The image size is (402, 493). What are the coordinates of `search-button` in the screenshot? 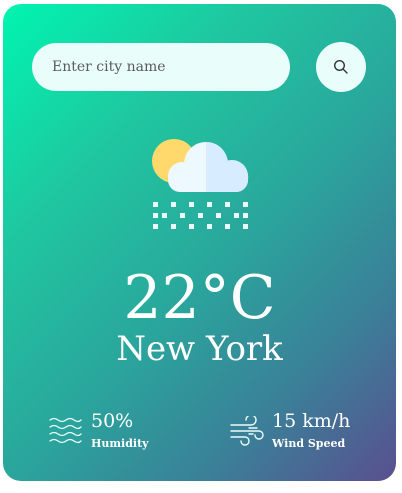 It's located at (341, 67).